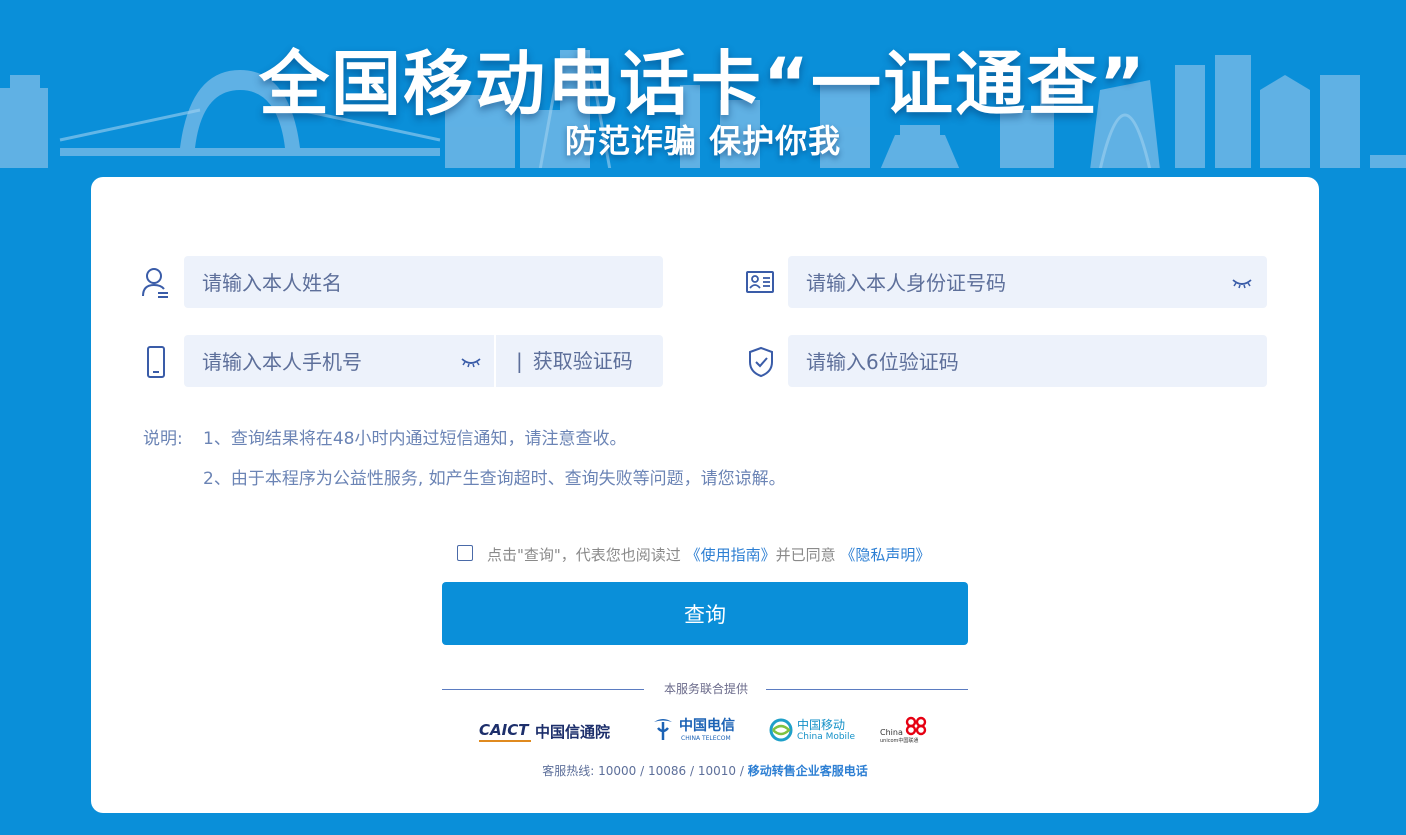 This screenshot has height=835, width=1406. Describe the element at coordinates (916, 726) in the screenshot. I see `china-unicom-knot-icon` at that location.